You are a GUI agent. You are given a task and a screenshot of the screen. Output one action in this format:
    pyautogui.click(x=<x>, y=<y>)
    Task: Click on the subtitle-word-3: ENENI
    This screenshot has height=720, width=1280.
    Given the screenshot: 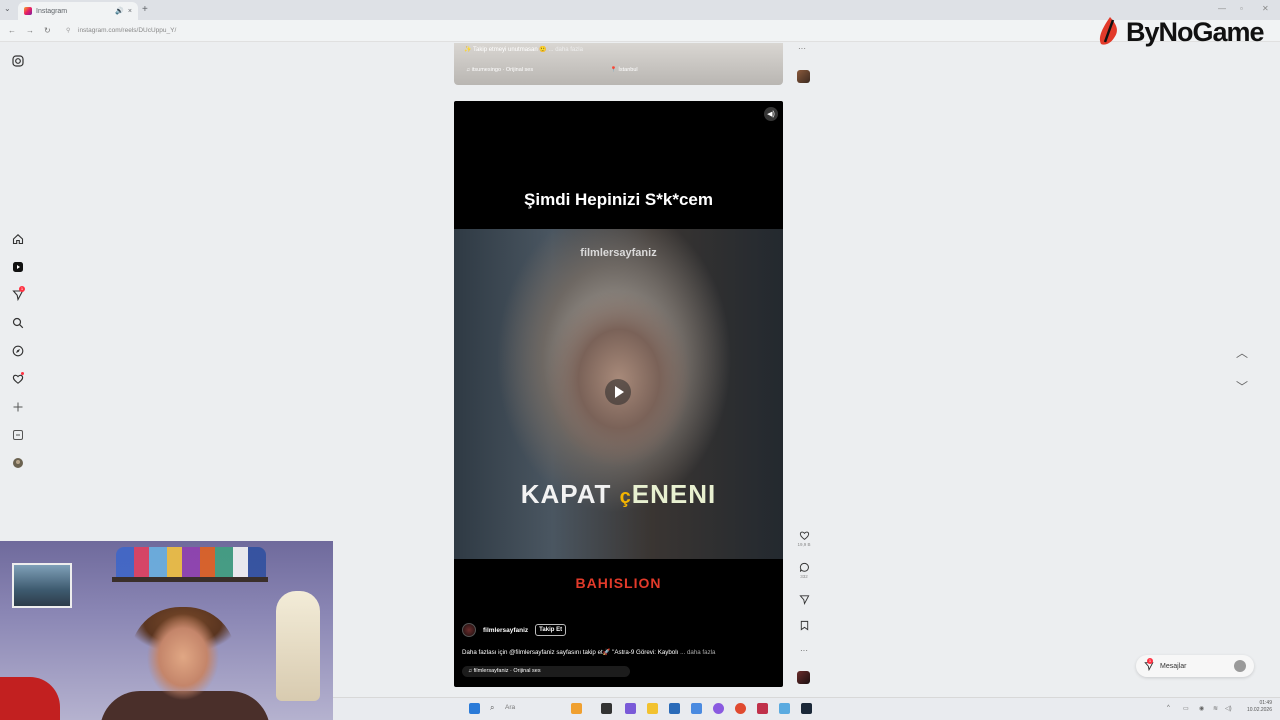 What is the action you would take?
    pyautogui.click(x=674, y=494)
    